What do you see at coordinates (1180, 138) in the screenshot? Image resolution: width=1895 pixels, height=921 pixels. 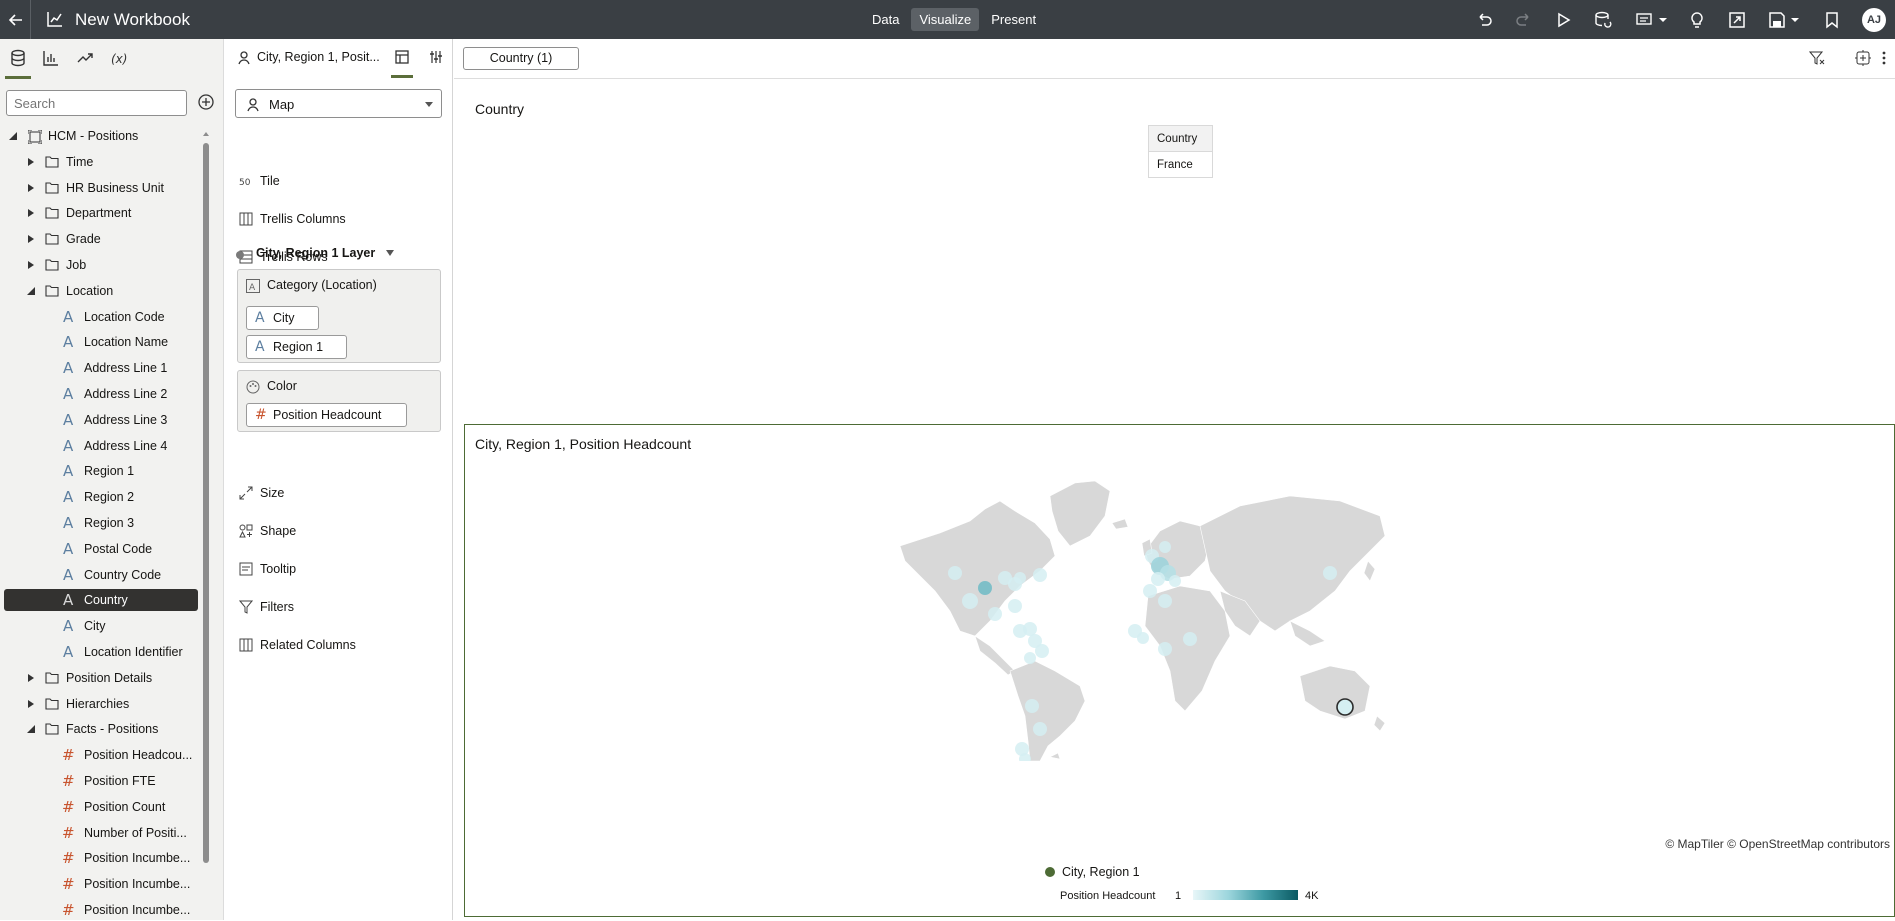 I see `table-header-country: Country` at bounding box center [1180, 138].